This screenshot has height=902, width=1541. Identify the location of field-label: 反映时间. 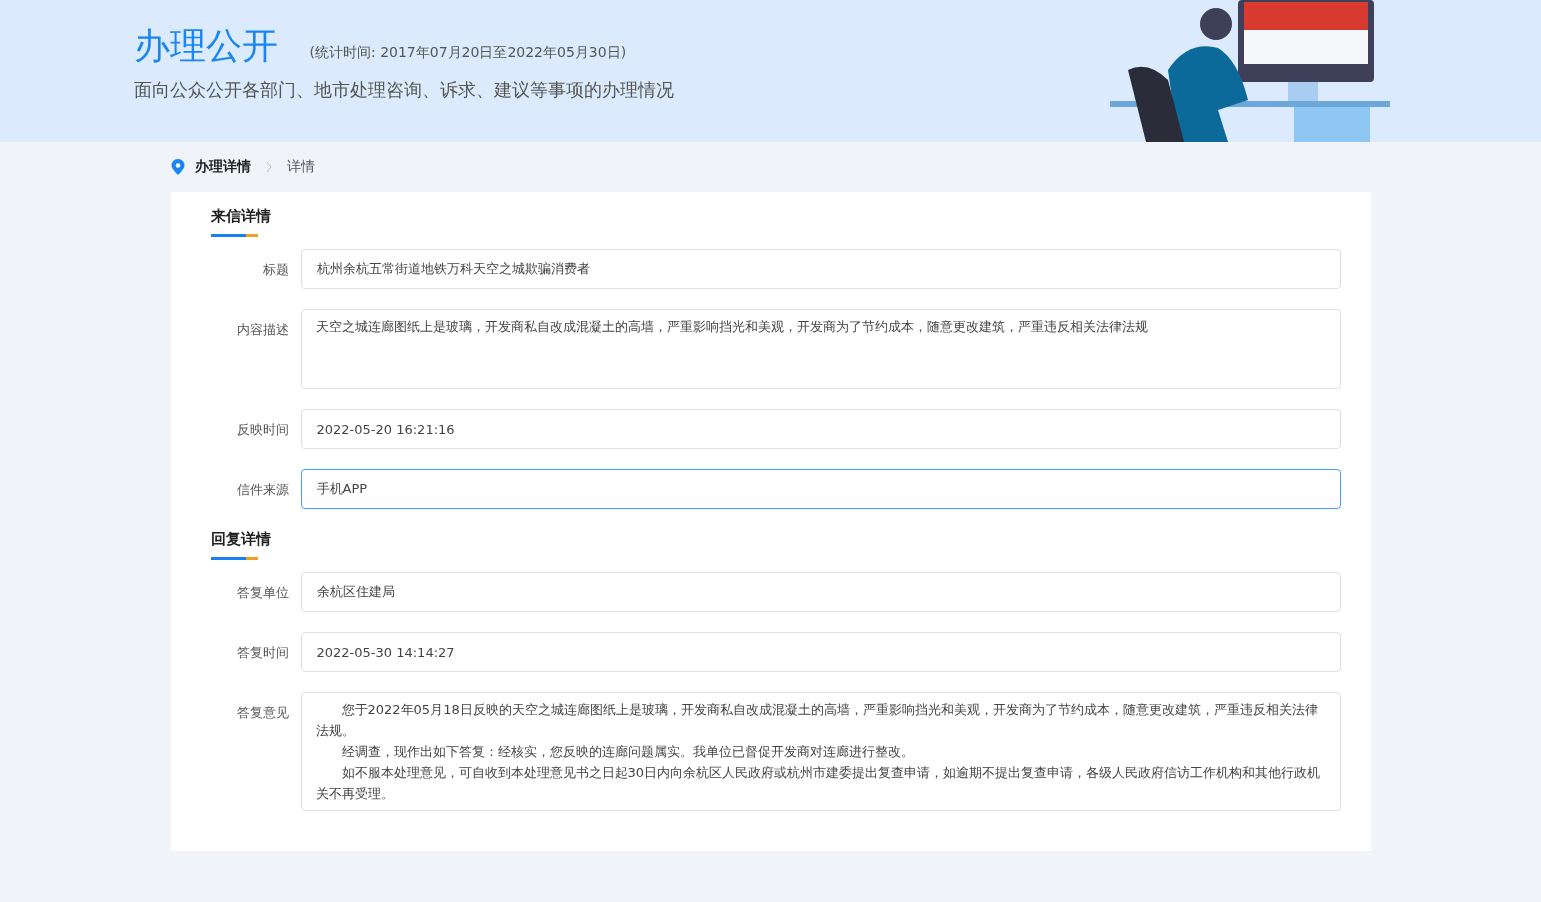
(262, 430).